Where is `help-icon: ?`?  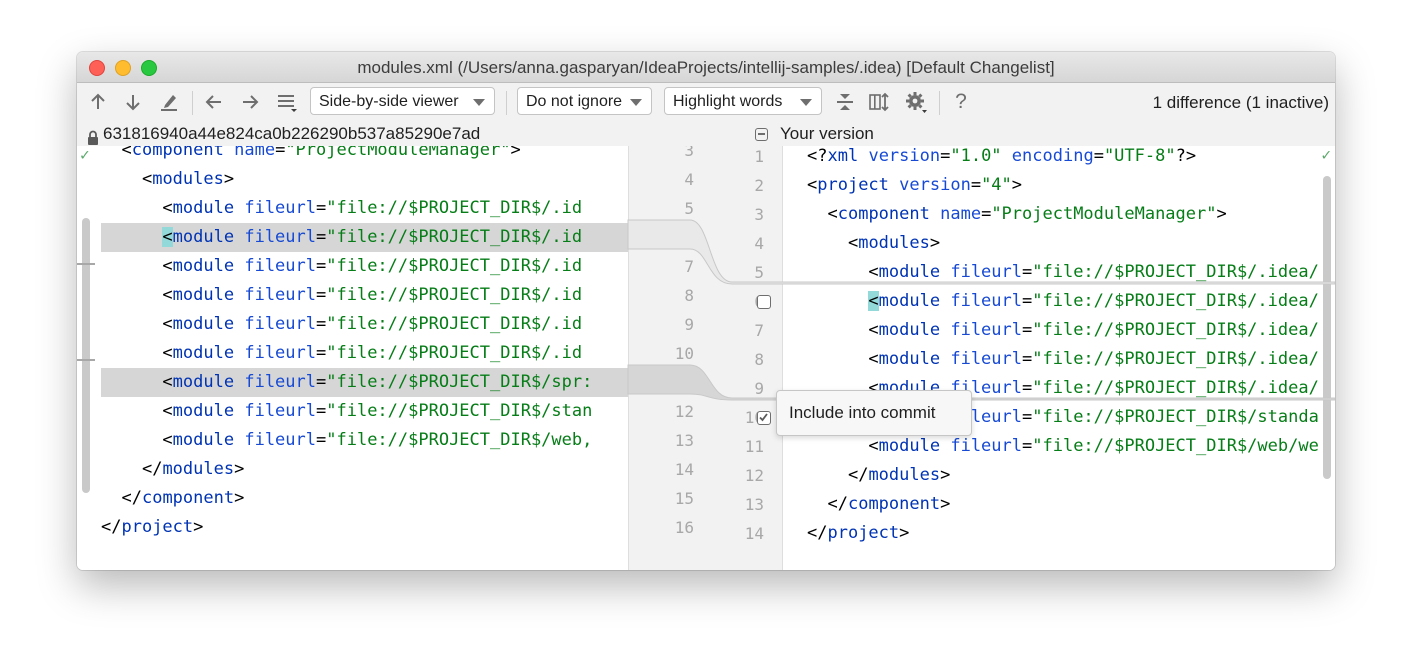
help-icon: ? is located at coordinates (961, 102).